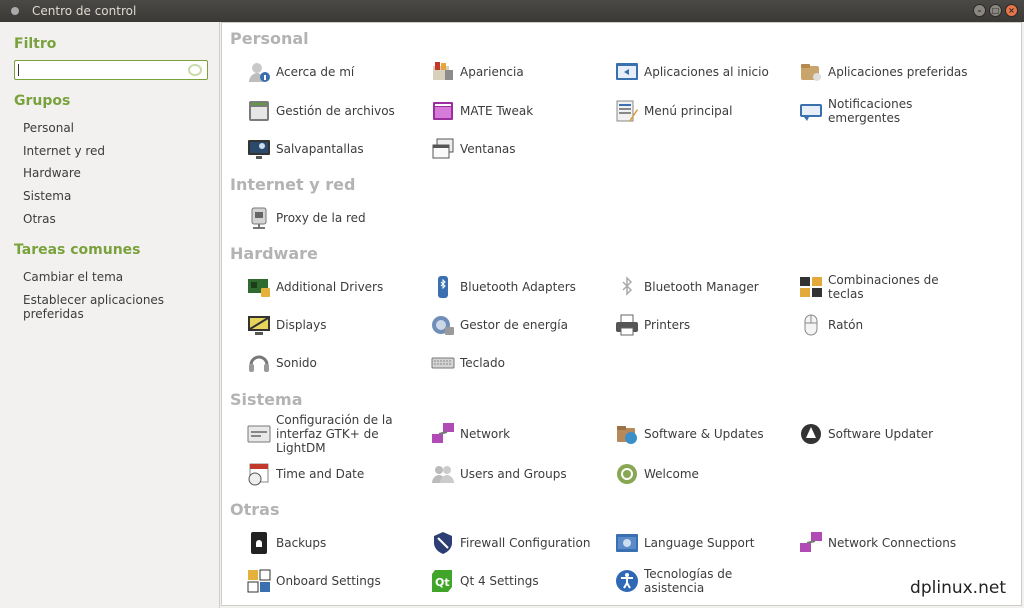  I want to click on app-label: Tecnologías de asistencia, so click(688, 581).